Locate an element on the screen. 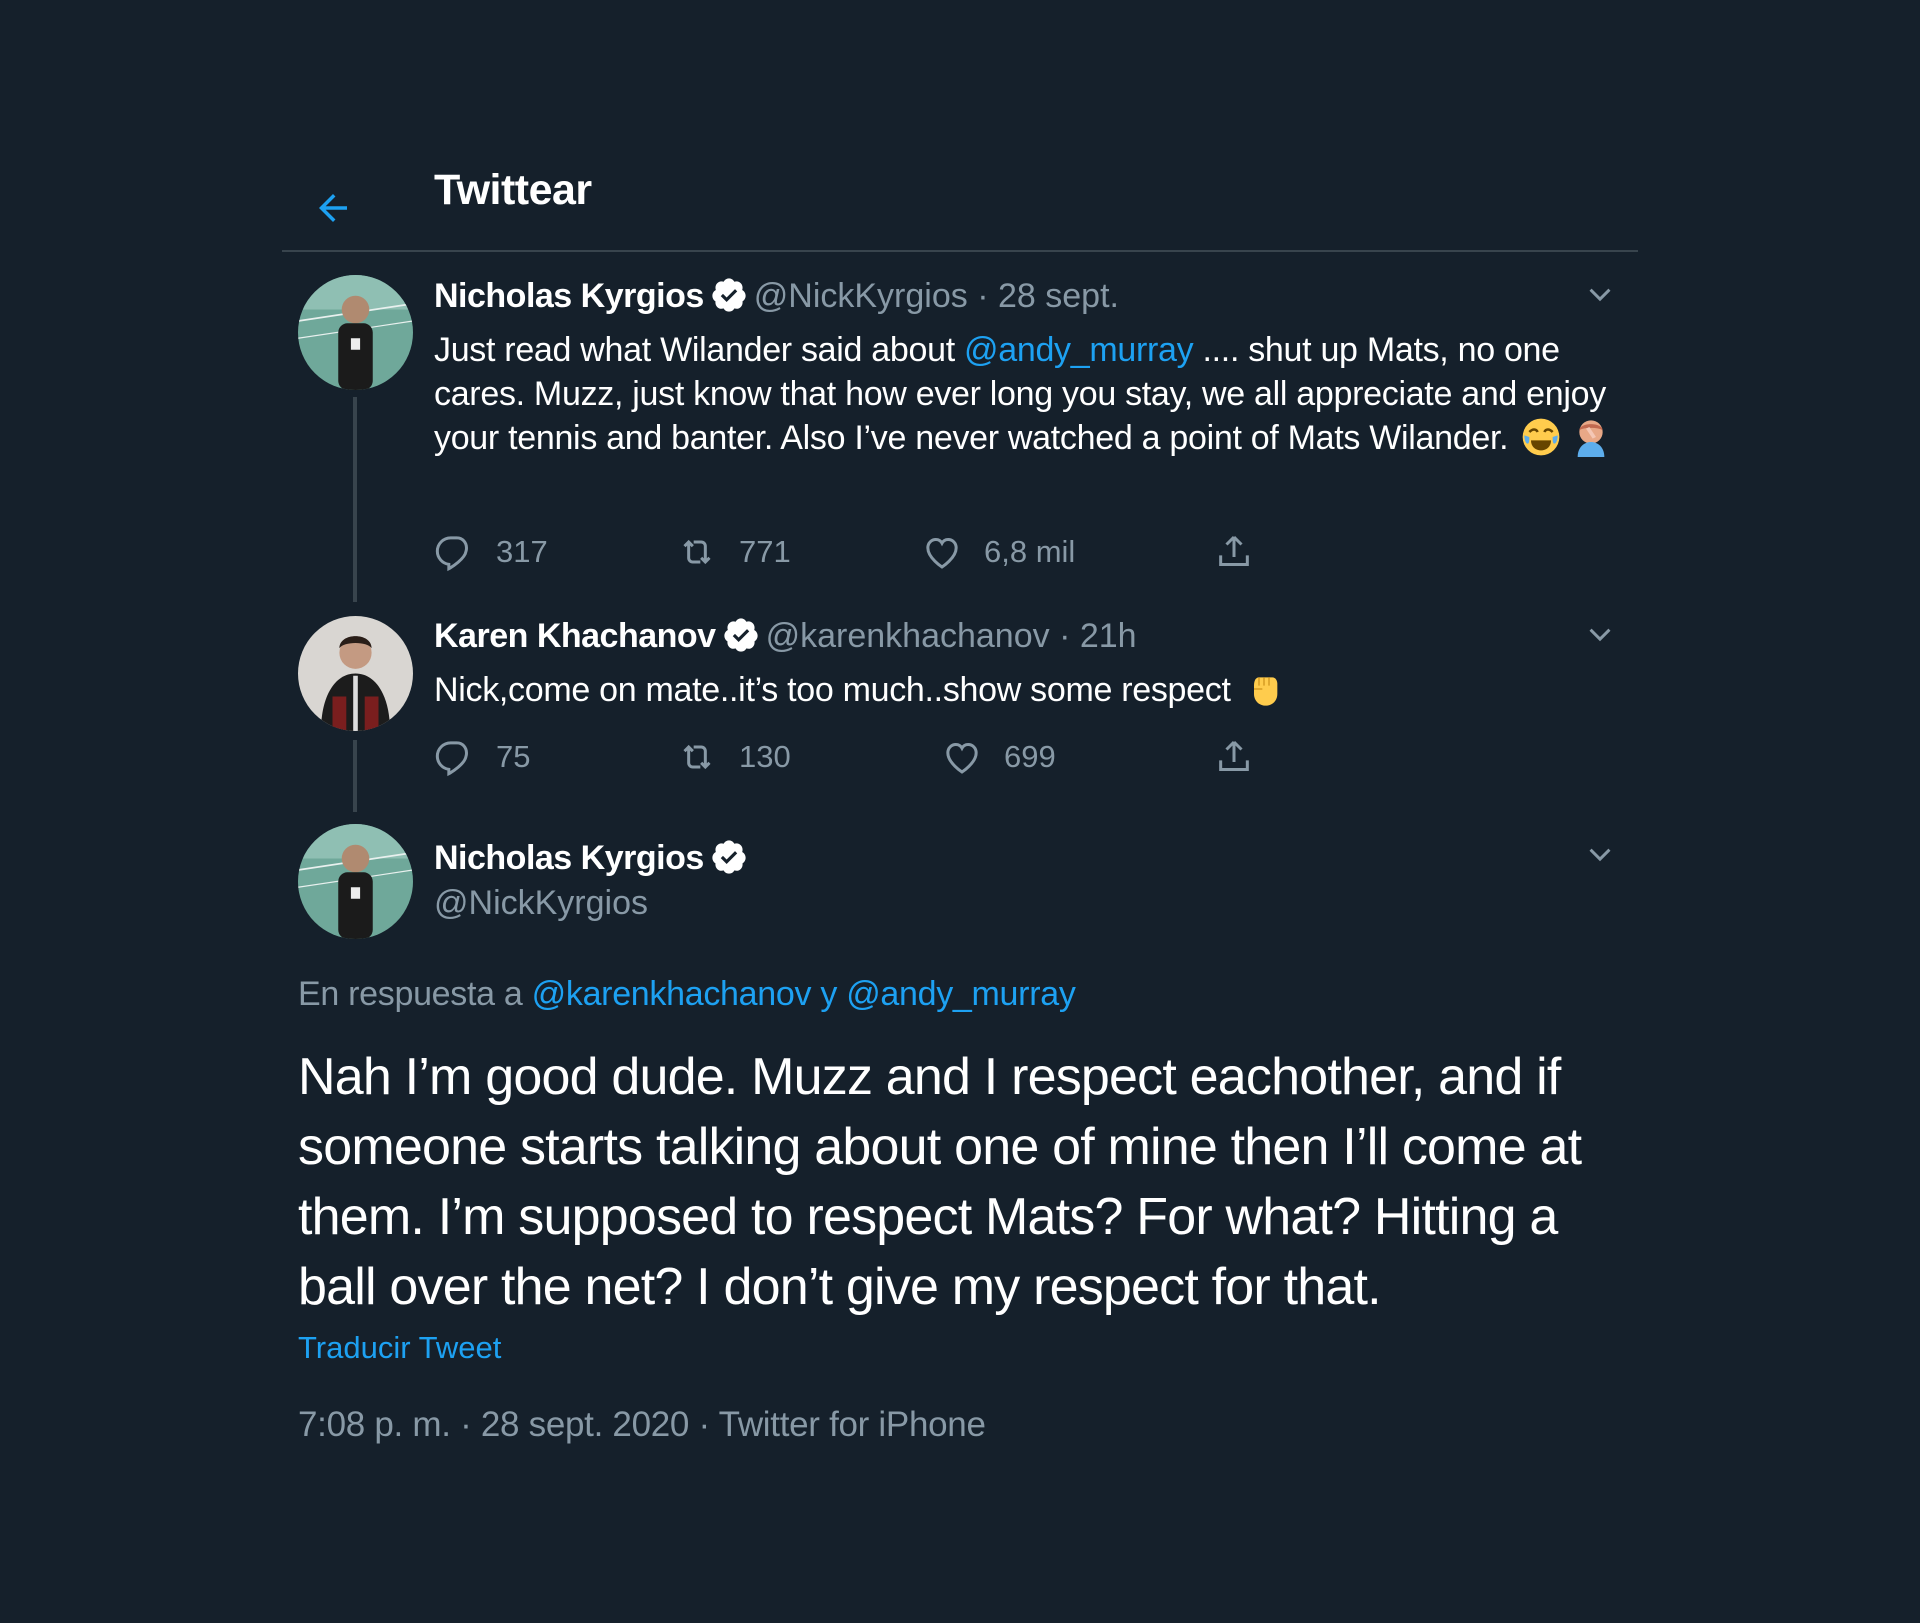 The image size is (1920, 1623). retweet-button: 771 is located at coordinates (734, 552).